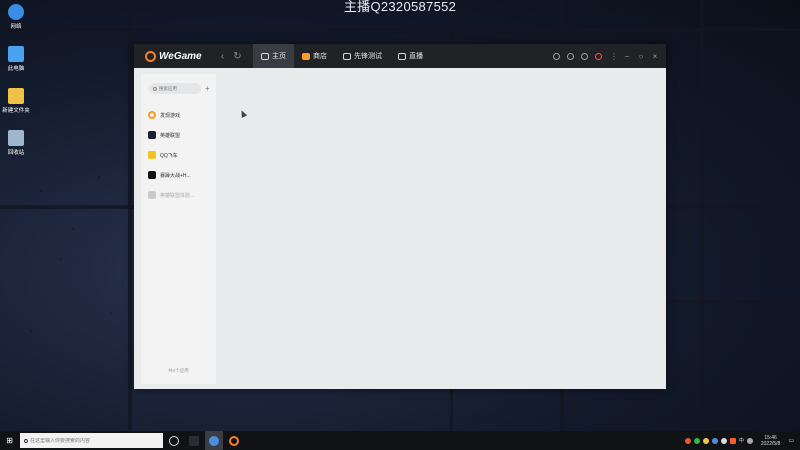 The width and height of the screenshot is (800, 450). I want to click on gift-icon, so click(570, 56).